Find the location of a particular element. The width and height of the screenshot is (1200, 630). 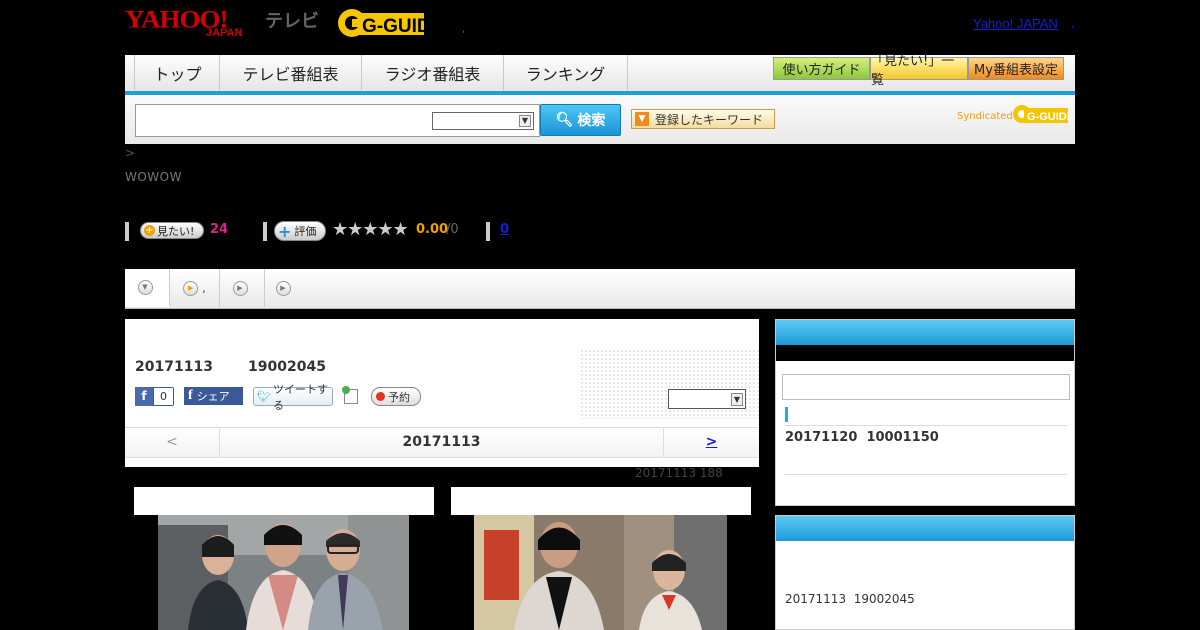

yahoo-japan-link: Yahoo! JAPAN is located at coordinates (1015, 23).